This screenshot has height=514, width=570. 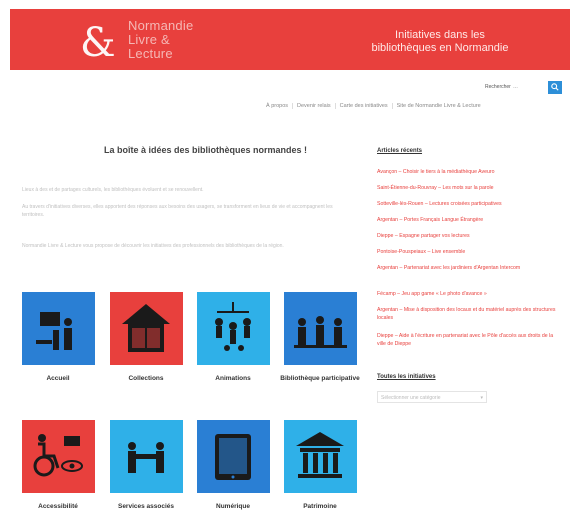 I want to click on tile-label-numerique: Numérique, so click(x=233, y=506).